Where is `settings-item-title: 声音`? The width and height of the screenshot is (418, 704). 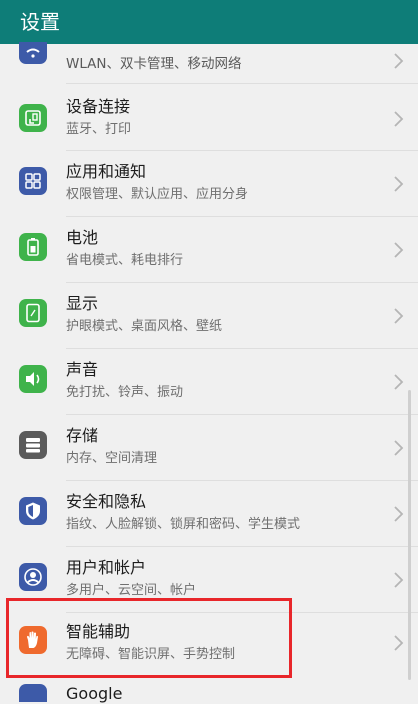 settings-item-title: 声音 is located at coordinates (82, 369).